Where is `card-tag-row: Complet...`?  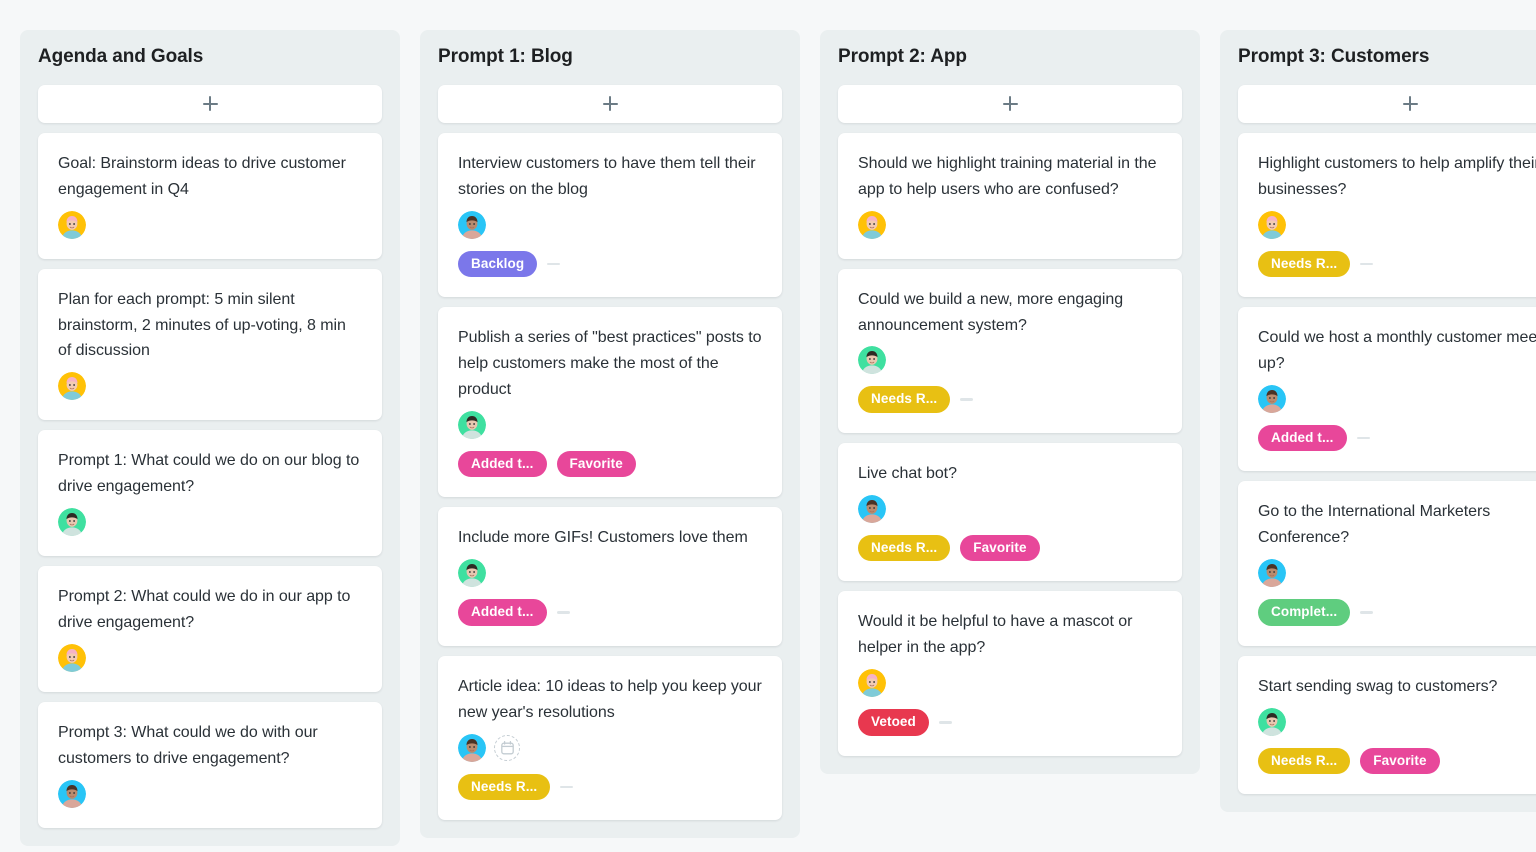 card-tag-row: Complet... is located at coordinates (1397, 612).